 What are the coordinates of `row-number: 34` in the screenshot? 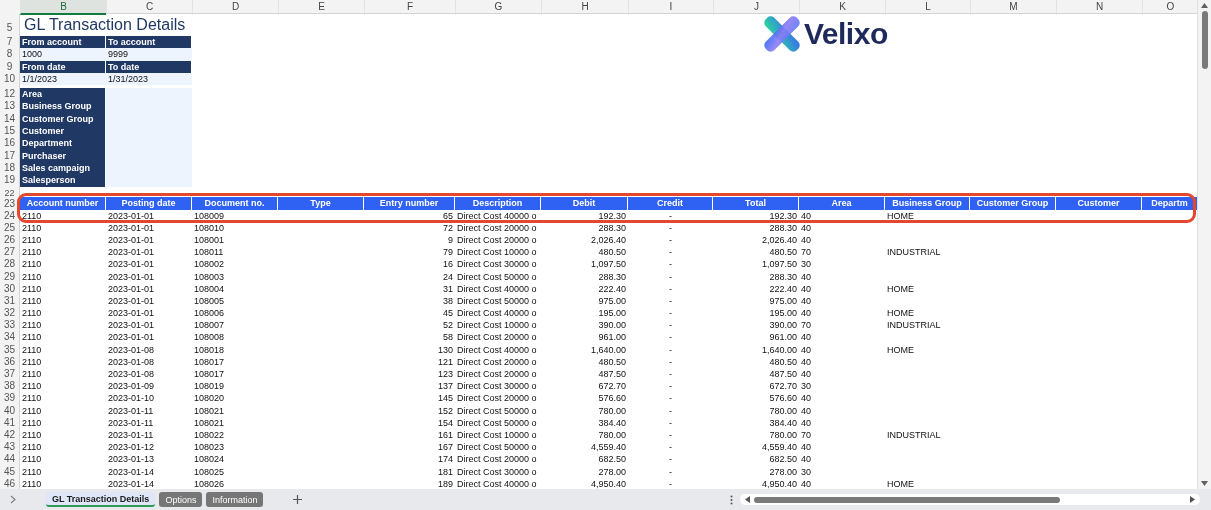 It's located at (10, 337).